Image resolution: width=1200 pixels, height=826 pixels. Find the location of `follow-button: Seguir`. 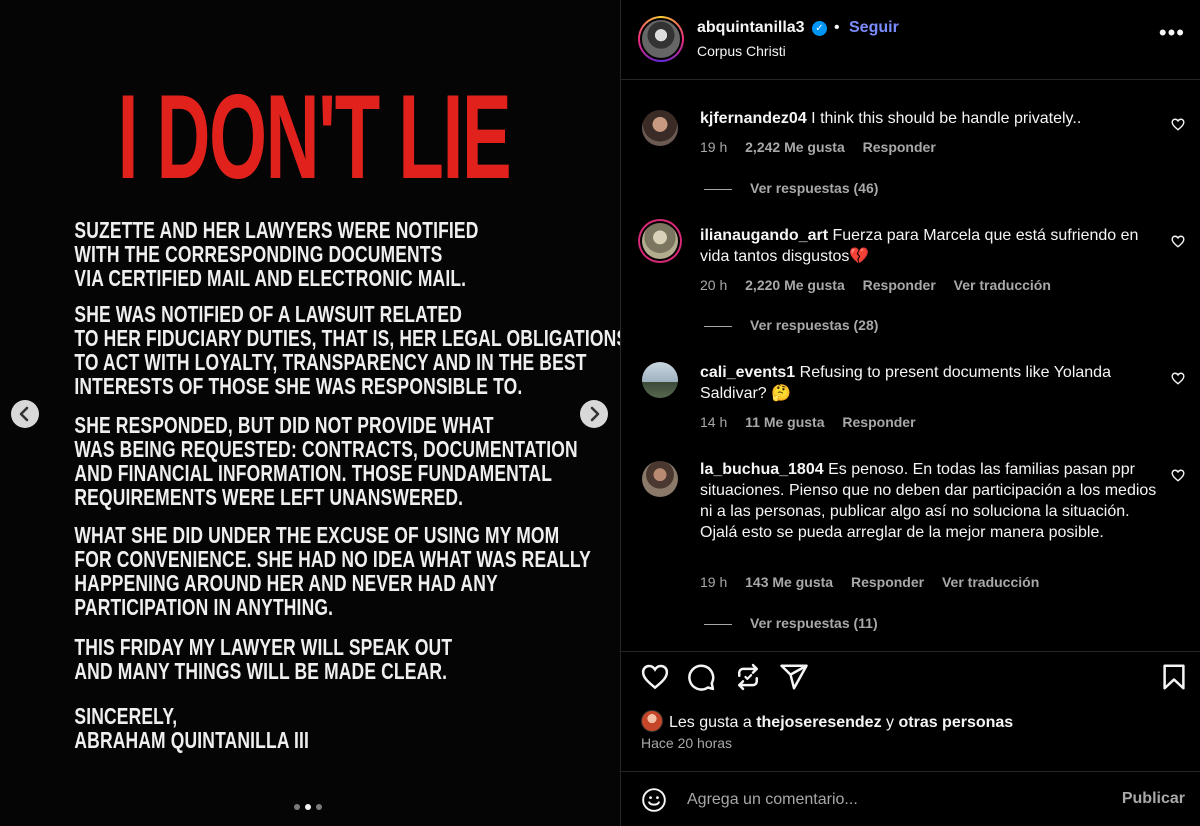

follow-button: Seguir is located at coordinates (874, 28).